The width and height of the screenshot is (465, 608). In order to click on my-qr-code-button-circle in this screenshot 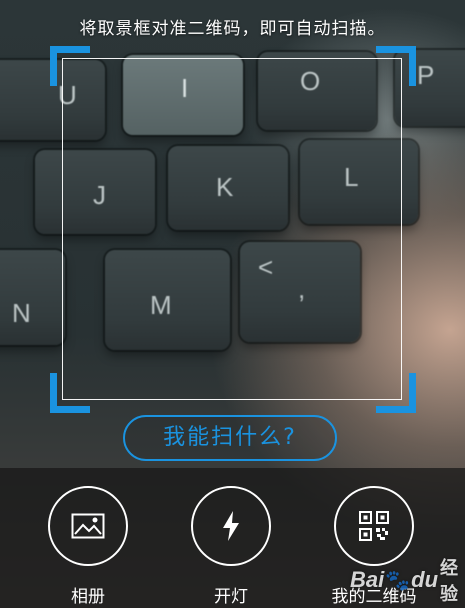, I will do `click(374, 526)`.